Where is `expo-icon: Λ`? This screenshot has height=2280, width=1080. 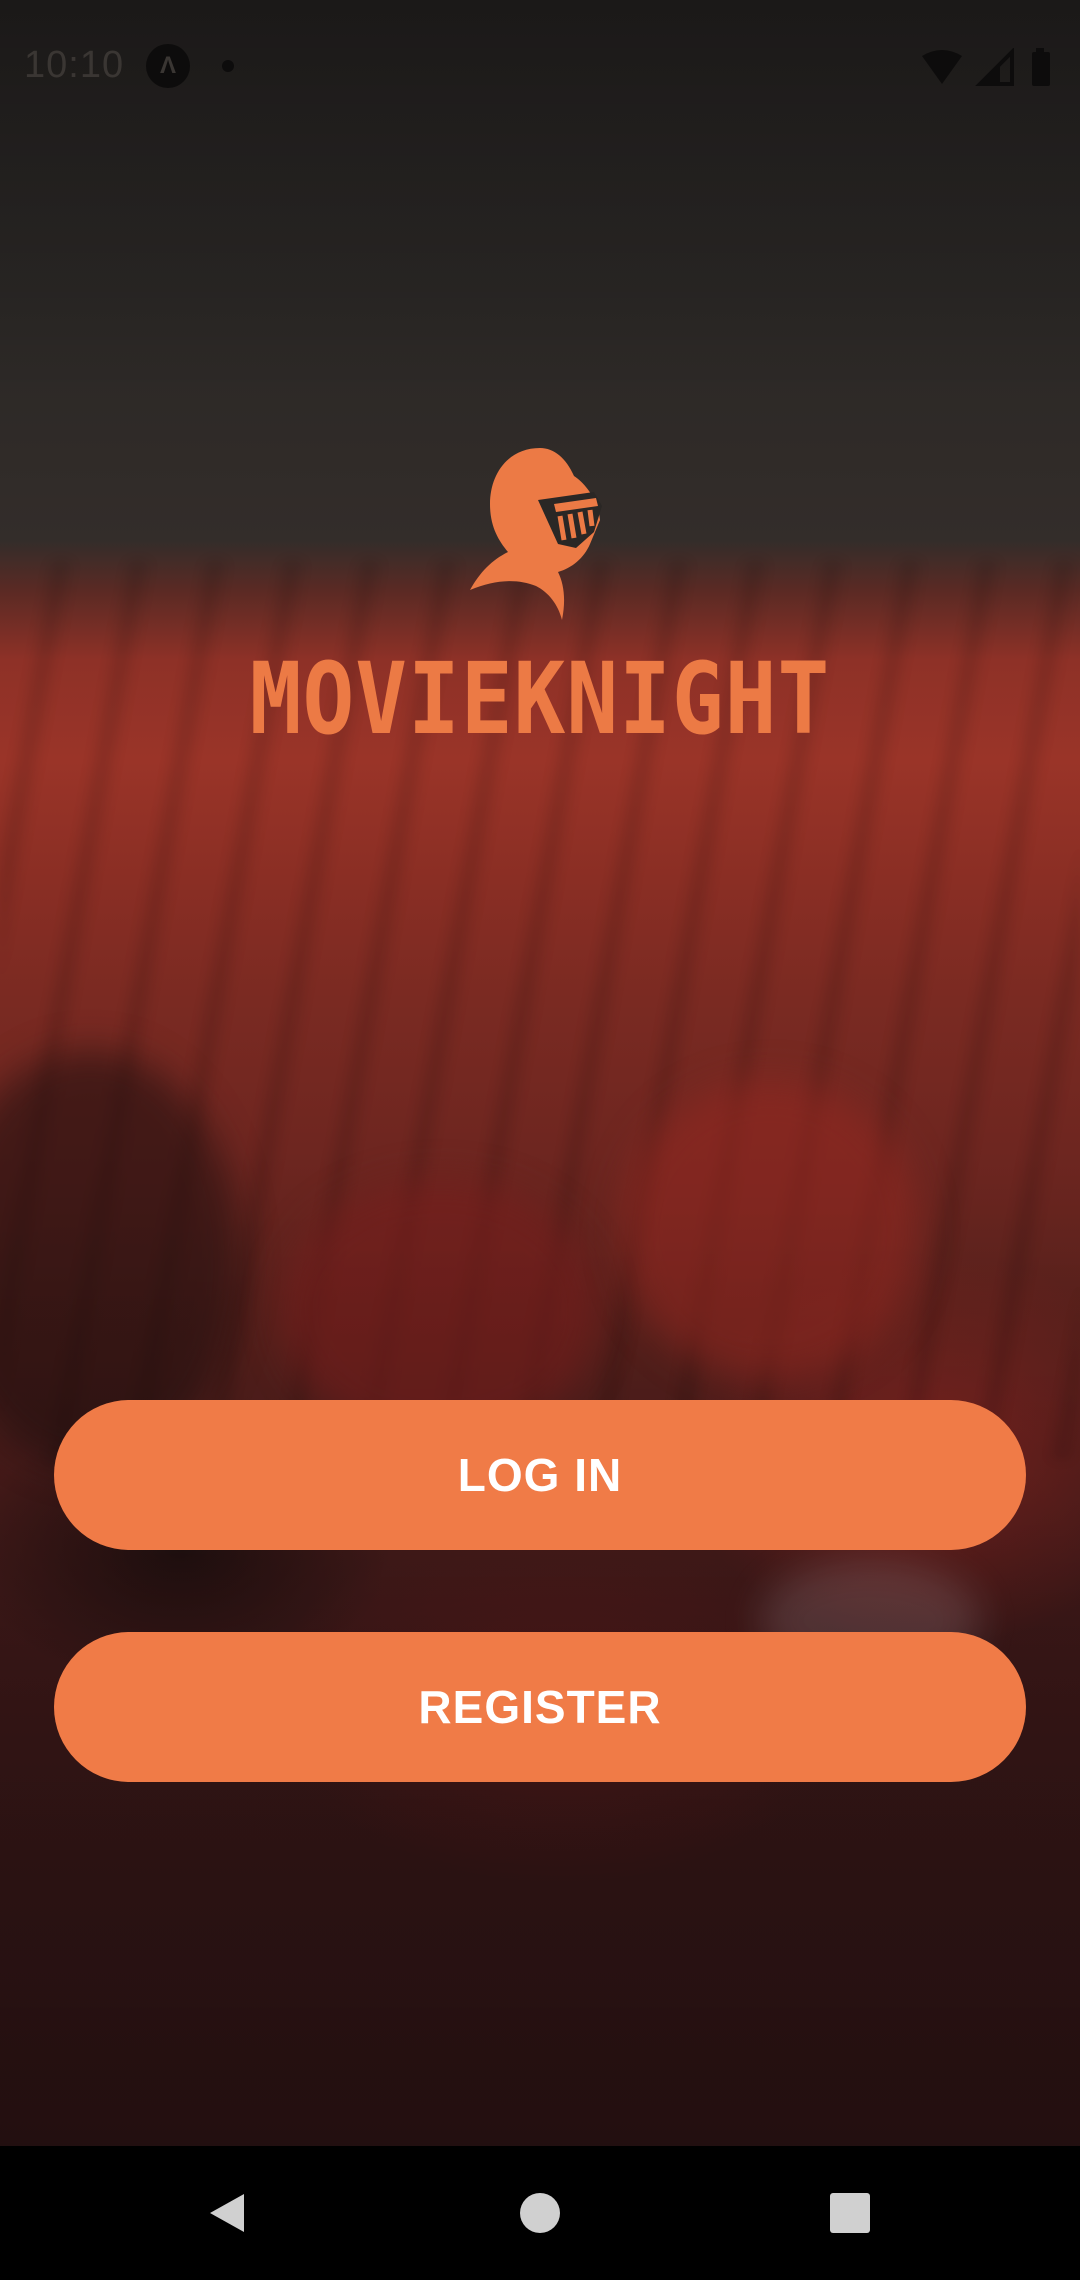
expo-icon: Λ is located at coordinates (168, 66).